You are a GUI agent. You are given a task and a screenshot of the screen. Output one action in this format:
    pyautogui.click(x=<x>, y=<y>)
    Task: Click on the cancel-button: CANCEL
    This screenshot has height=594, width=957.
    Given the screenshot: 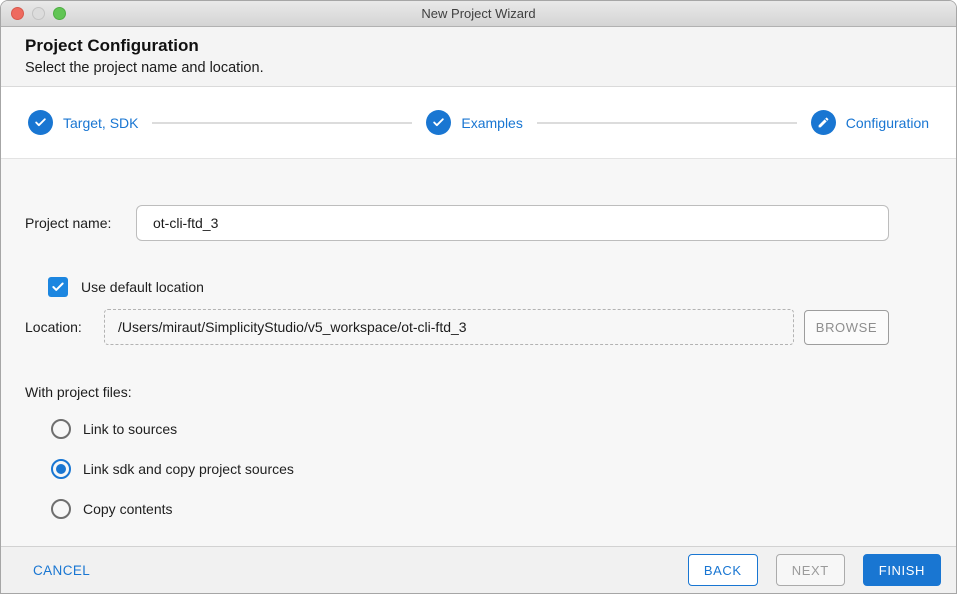 What is the action you would take?
    pyautogui.click(x=61, y=570)
    